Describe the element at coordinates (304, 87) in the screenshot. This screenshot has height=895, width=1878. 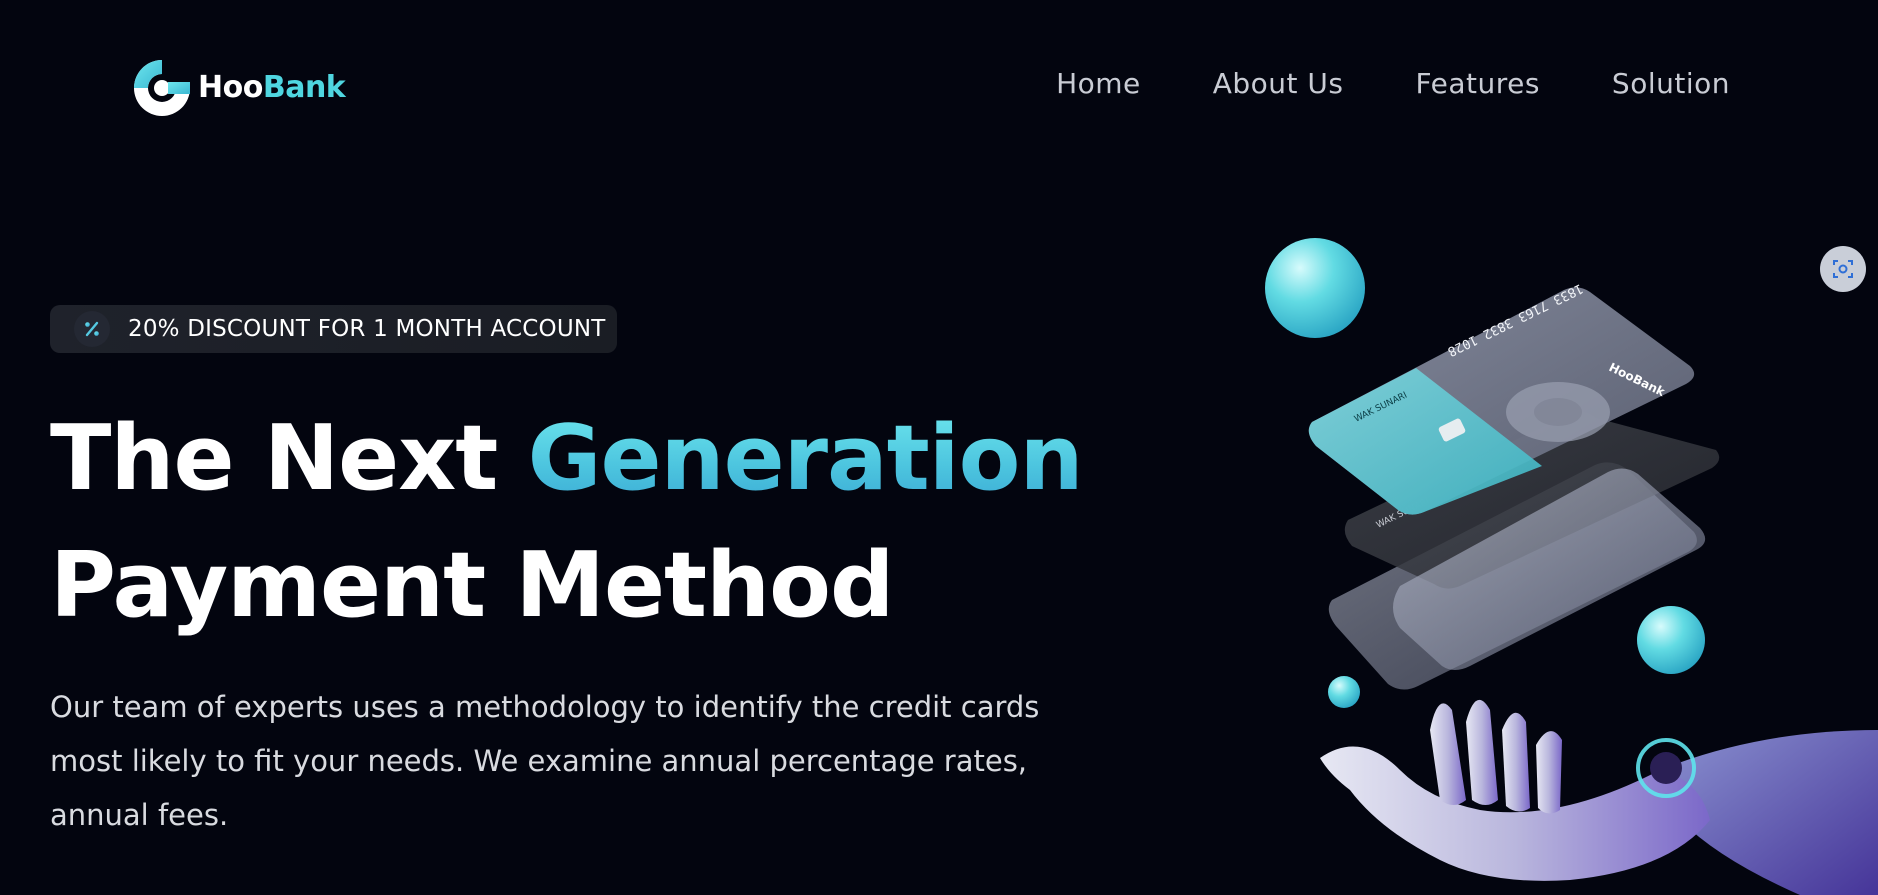
I see `brand-name-part2: Bank` at that location.